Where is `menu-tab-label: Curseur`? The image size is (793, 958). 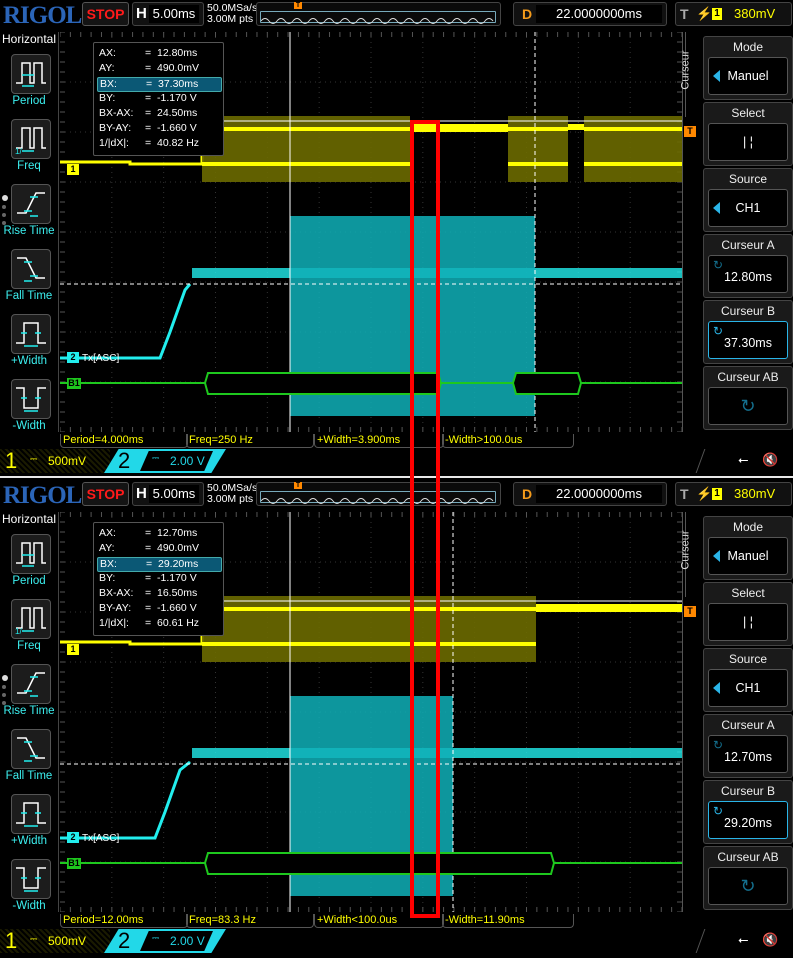 menu-tab-label: Curseur is located at coordinates (685, 550).